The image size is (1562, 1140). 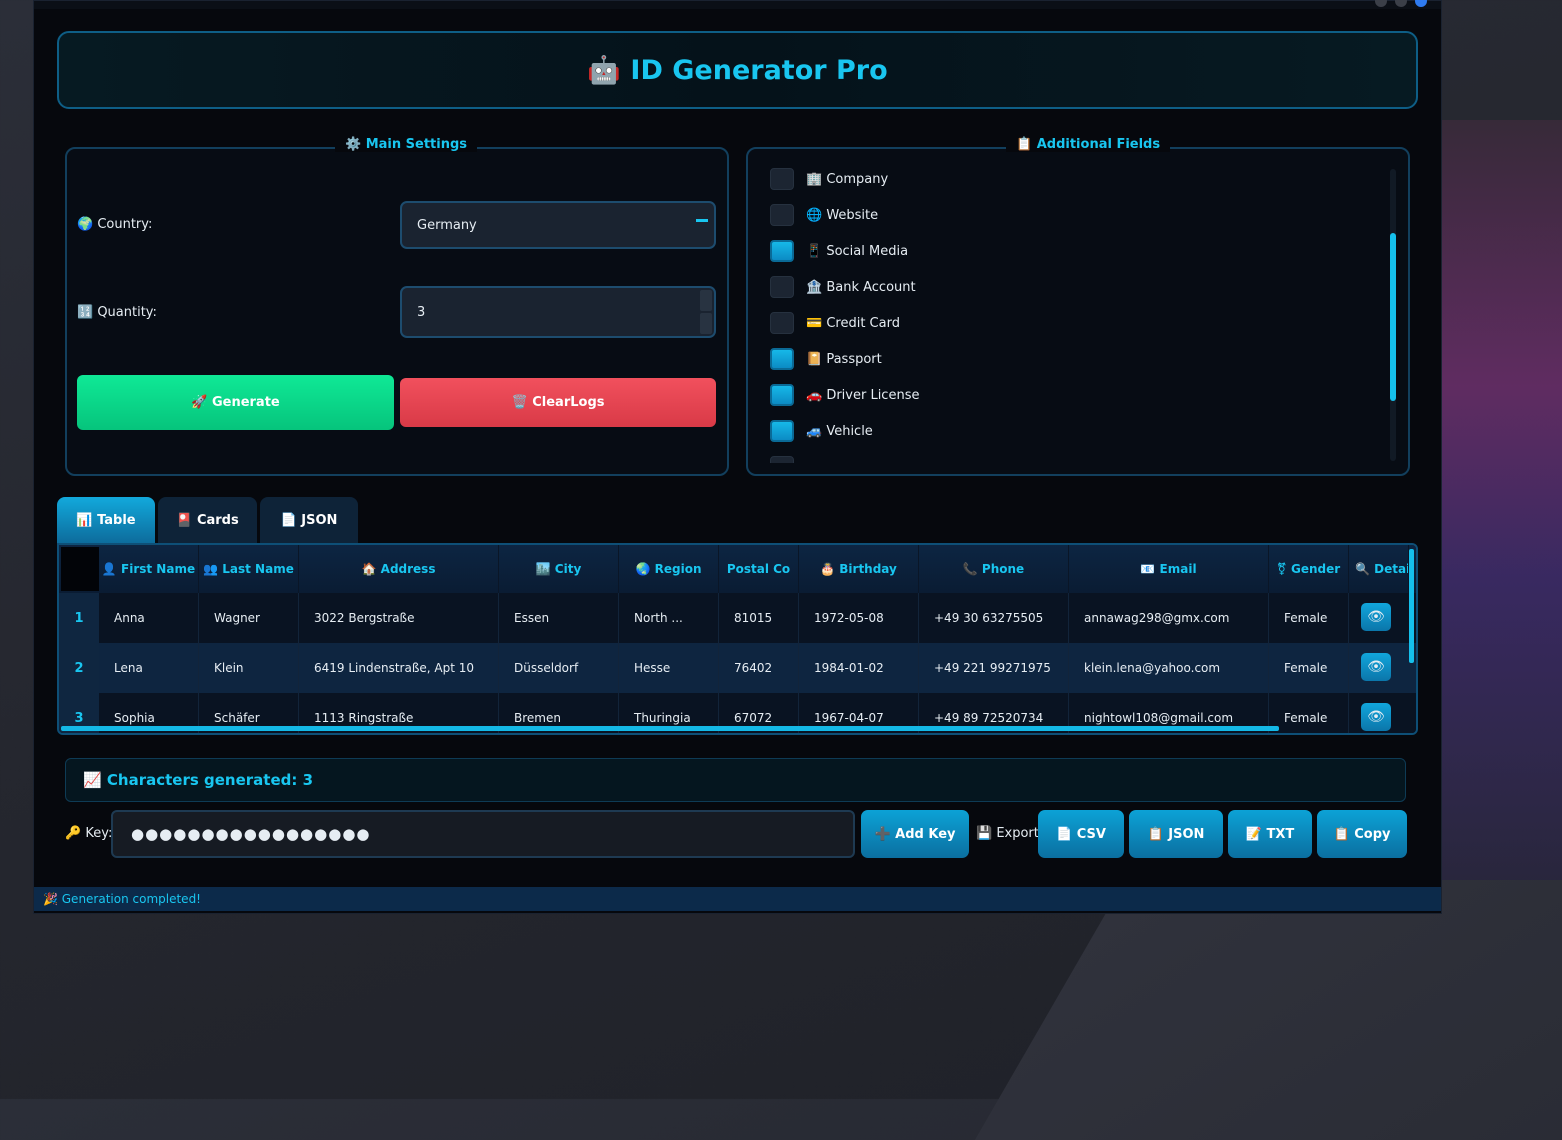 What do you see at coordinates (559, 618) in the screenshot?
I see `table-cell: Essen` at bounding box center [559, 618].